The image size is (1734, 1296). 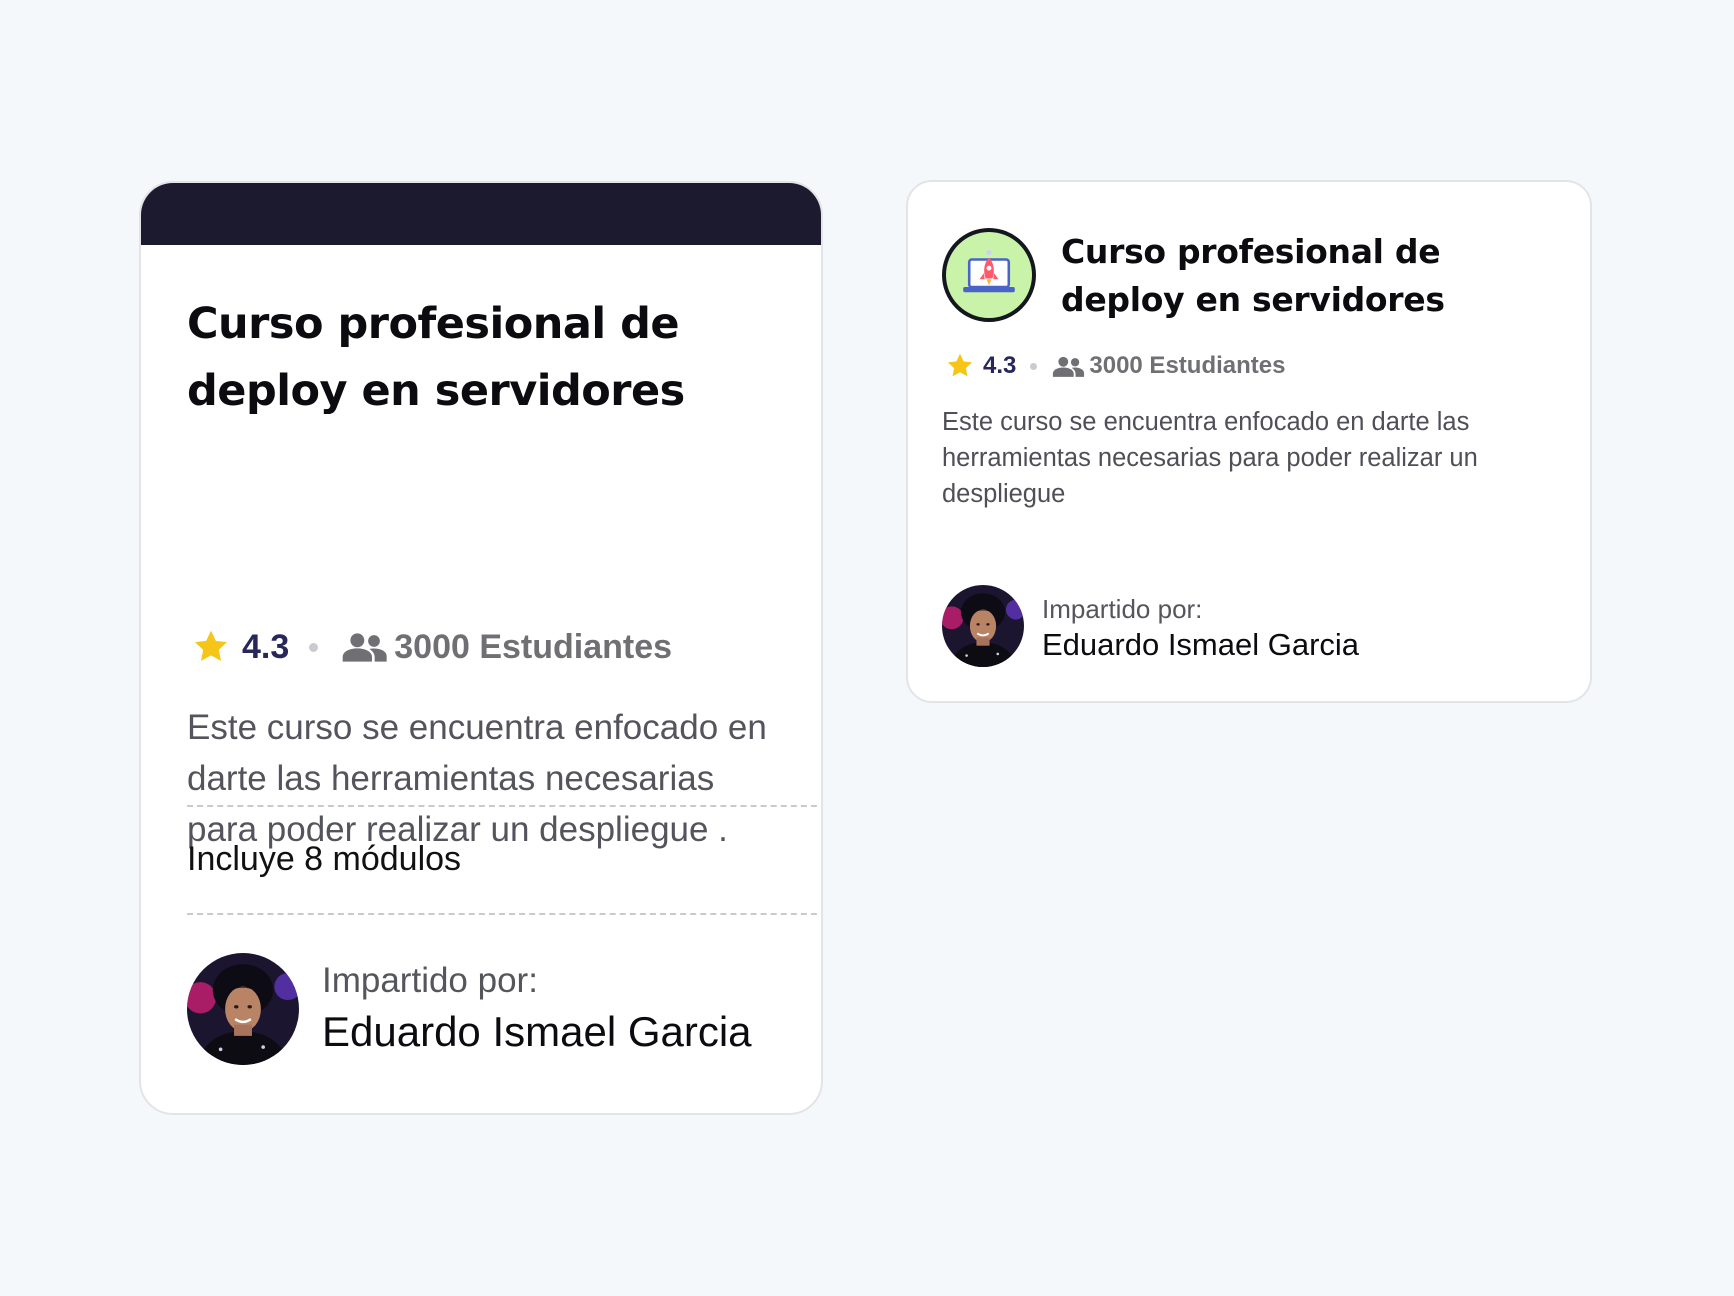 What do you see at coordinates (989, 275) in the screenshot?
I see `rocket-laptop-icon` at bounding box center [989, 275].